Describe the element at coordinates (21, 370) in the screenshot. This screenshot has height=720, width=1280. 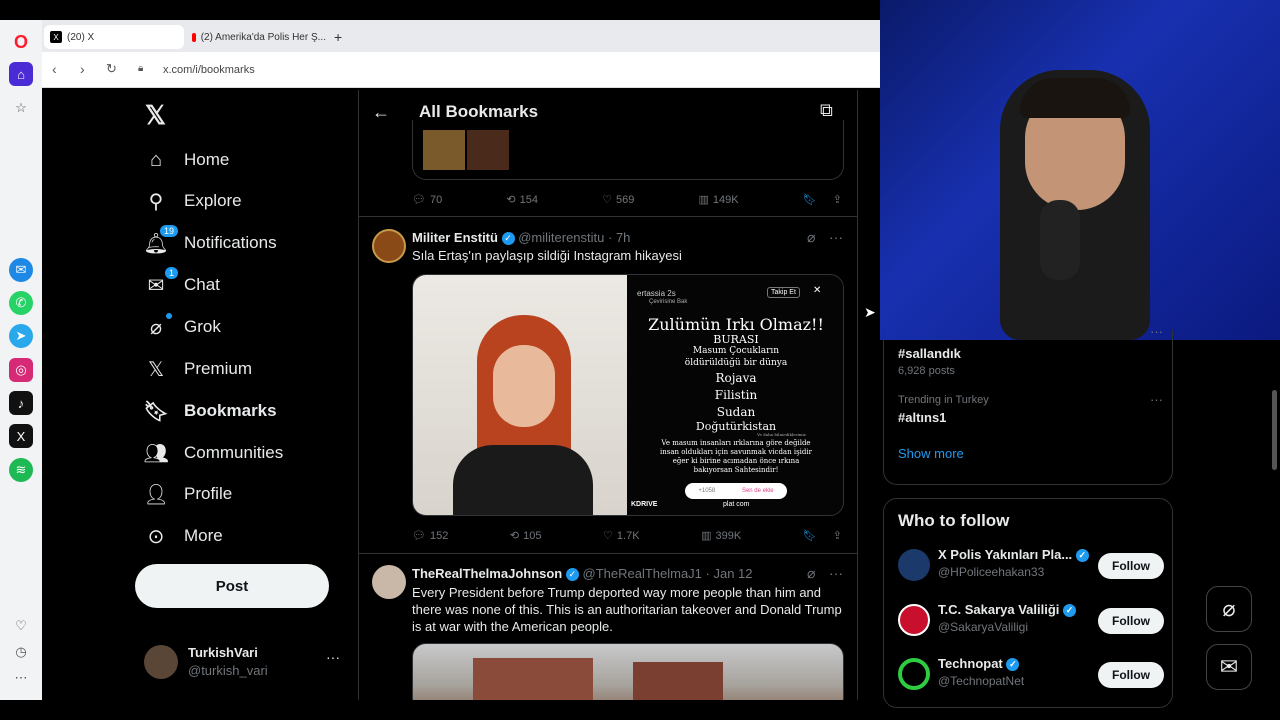
I see `instagram-icon: ◎` at that location.